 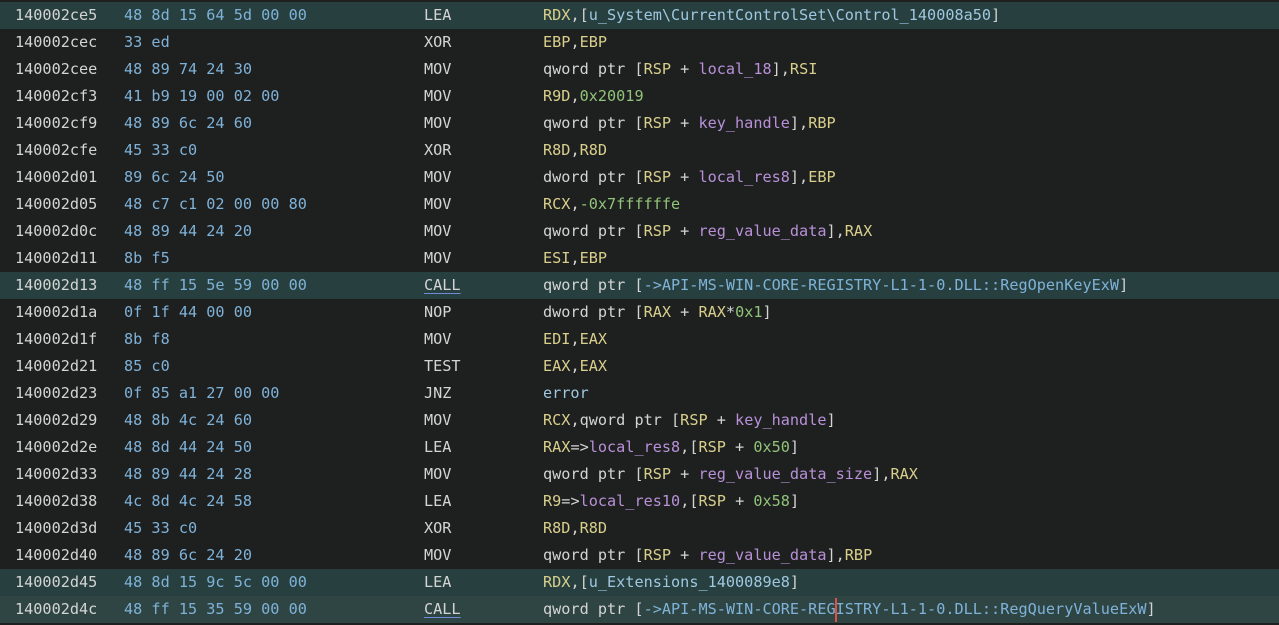 I want to click on instruction-address: 140002d0c, so click(x=56, y=231).